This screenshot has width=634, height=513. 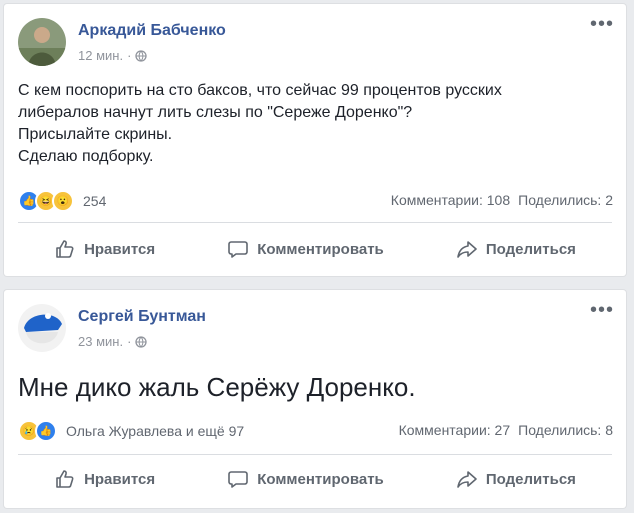 What do you see at coordinates (450, 200) in the screenshot?
I see `comments-count: Комментарии: 108` at bounding box center [450, 200].